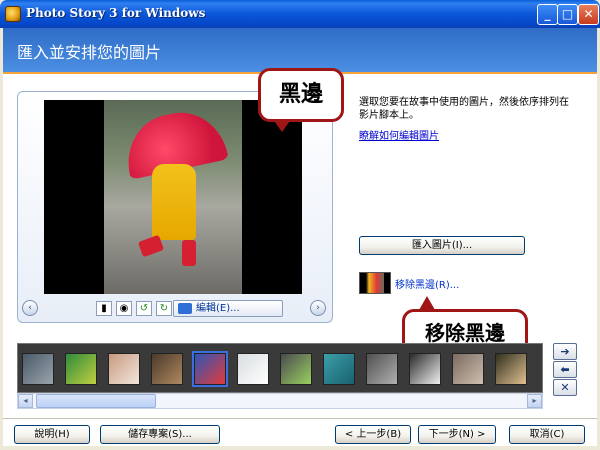 The height and width of the screenshot is (450, 600). Describe the element at coordinates (174, 202) in the screenshot. I see `raincoat-graphic` at that location.